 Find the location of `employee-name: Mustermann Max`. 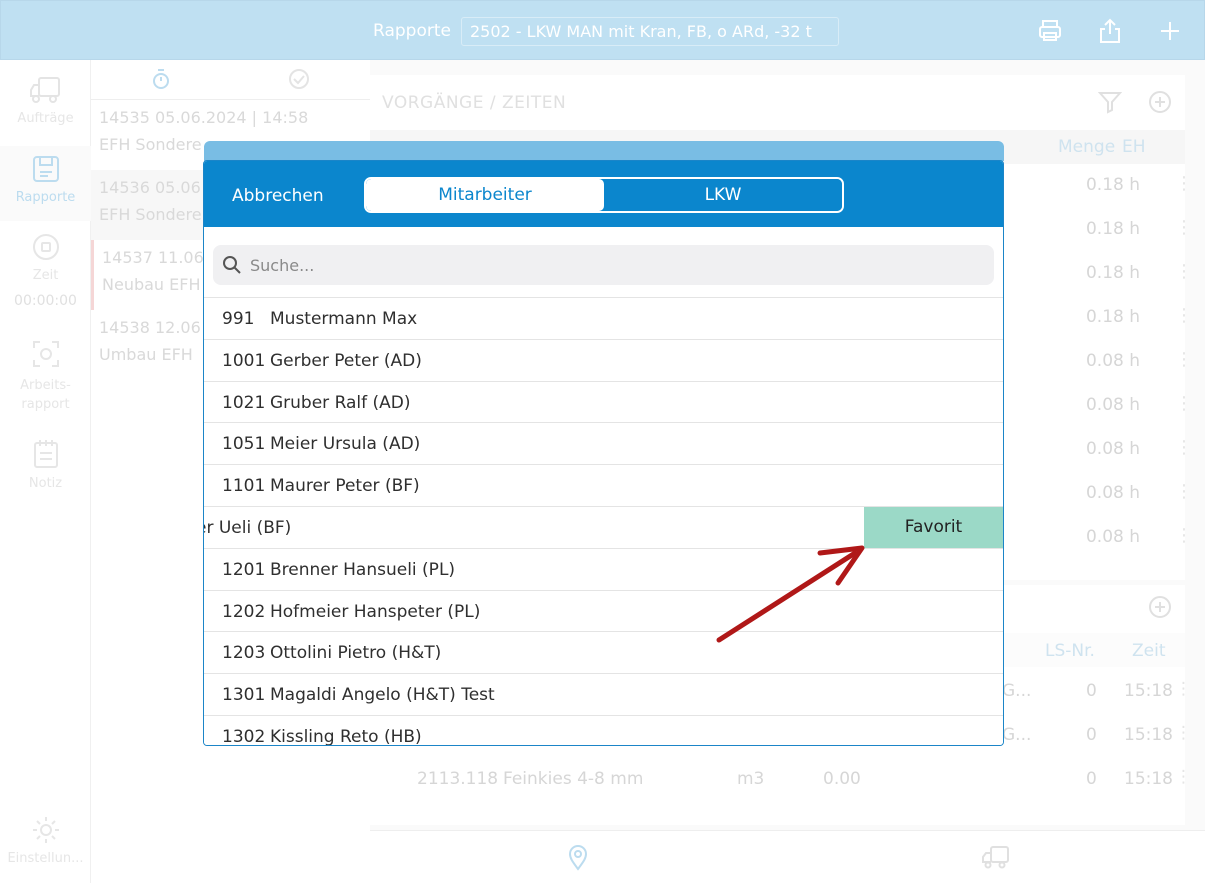

employee-name: Mustermann Max is located at coordinates (344, 319).